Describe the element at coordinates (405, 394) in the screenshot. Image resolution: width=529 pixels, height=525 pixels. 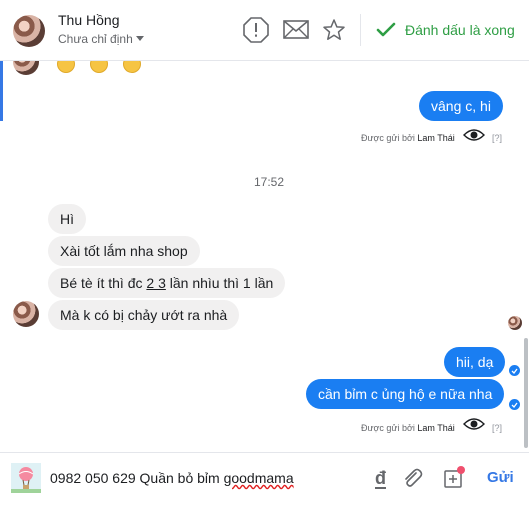
I see `outgoing-message: cần bỉm c ủng hộ e nữa nha` at that location.